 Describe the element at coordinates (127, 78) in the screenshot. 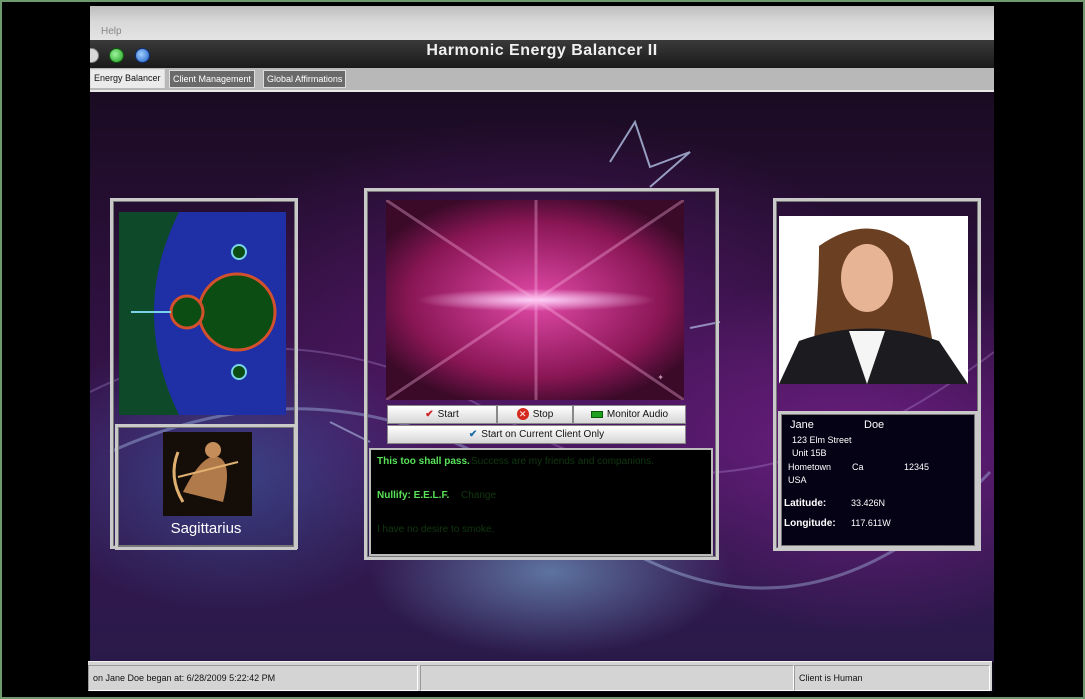

I see `tab-energy-balancer: Energy Balancer` at that location.